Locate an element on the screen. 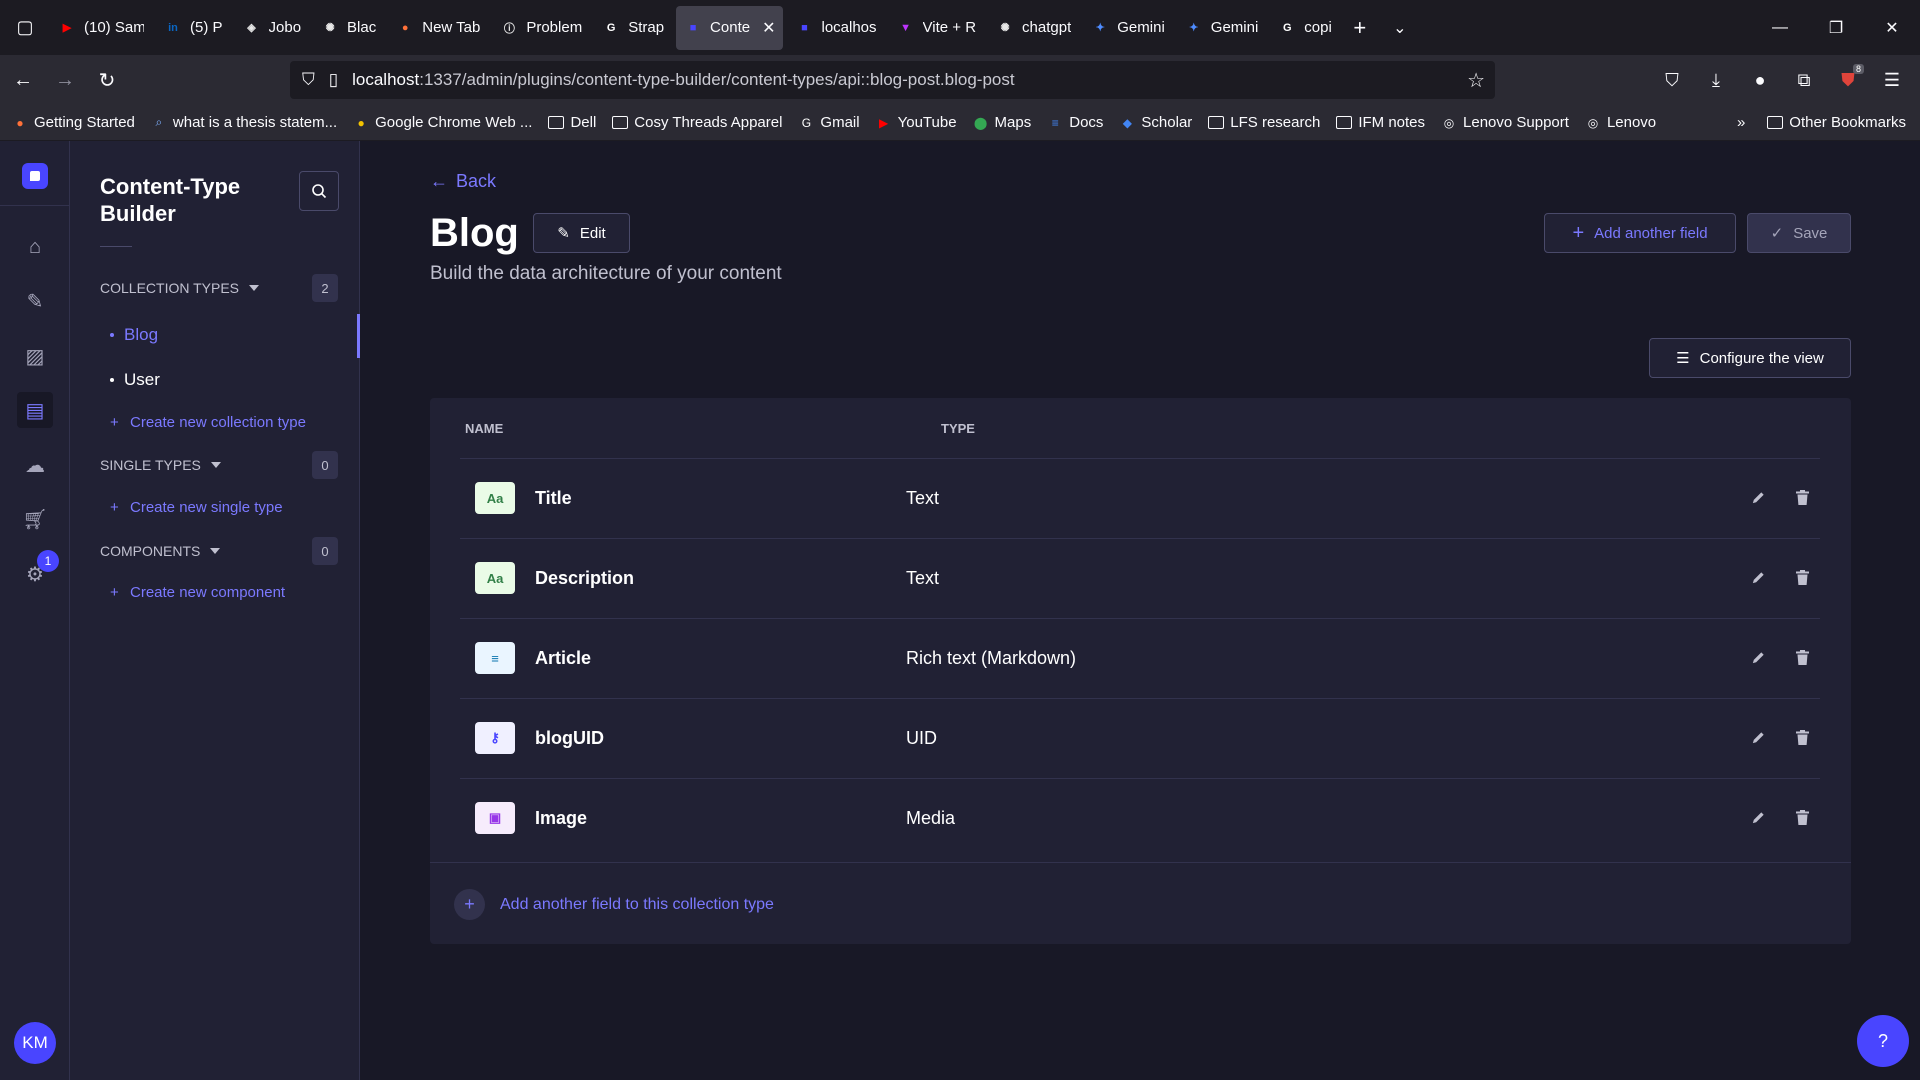 This screenshot has width=1920, height=1080. bookmark-label: Lenovo is located at coordinates (1631, 122).